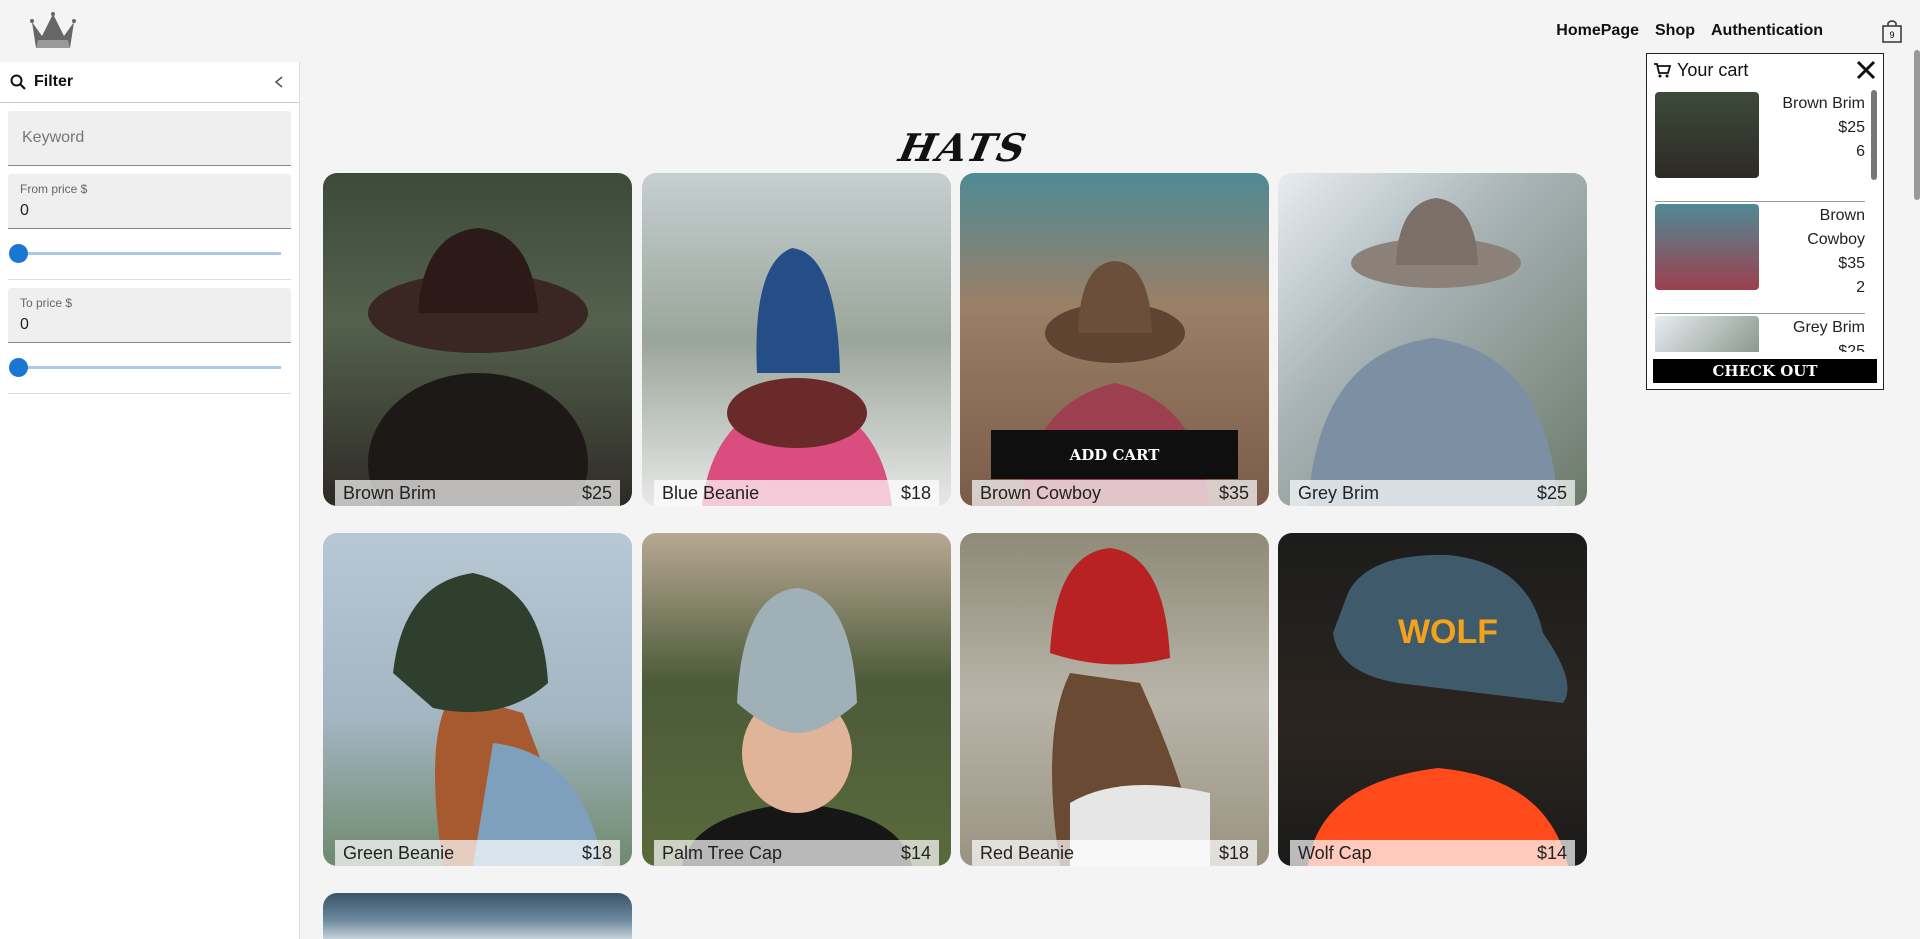  I want to click on checkout-button: CHECK OUT, so click(1765, 371).